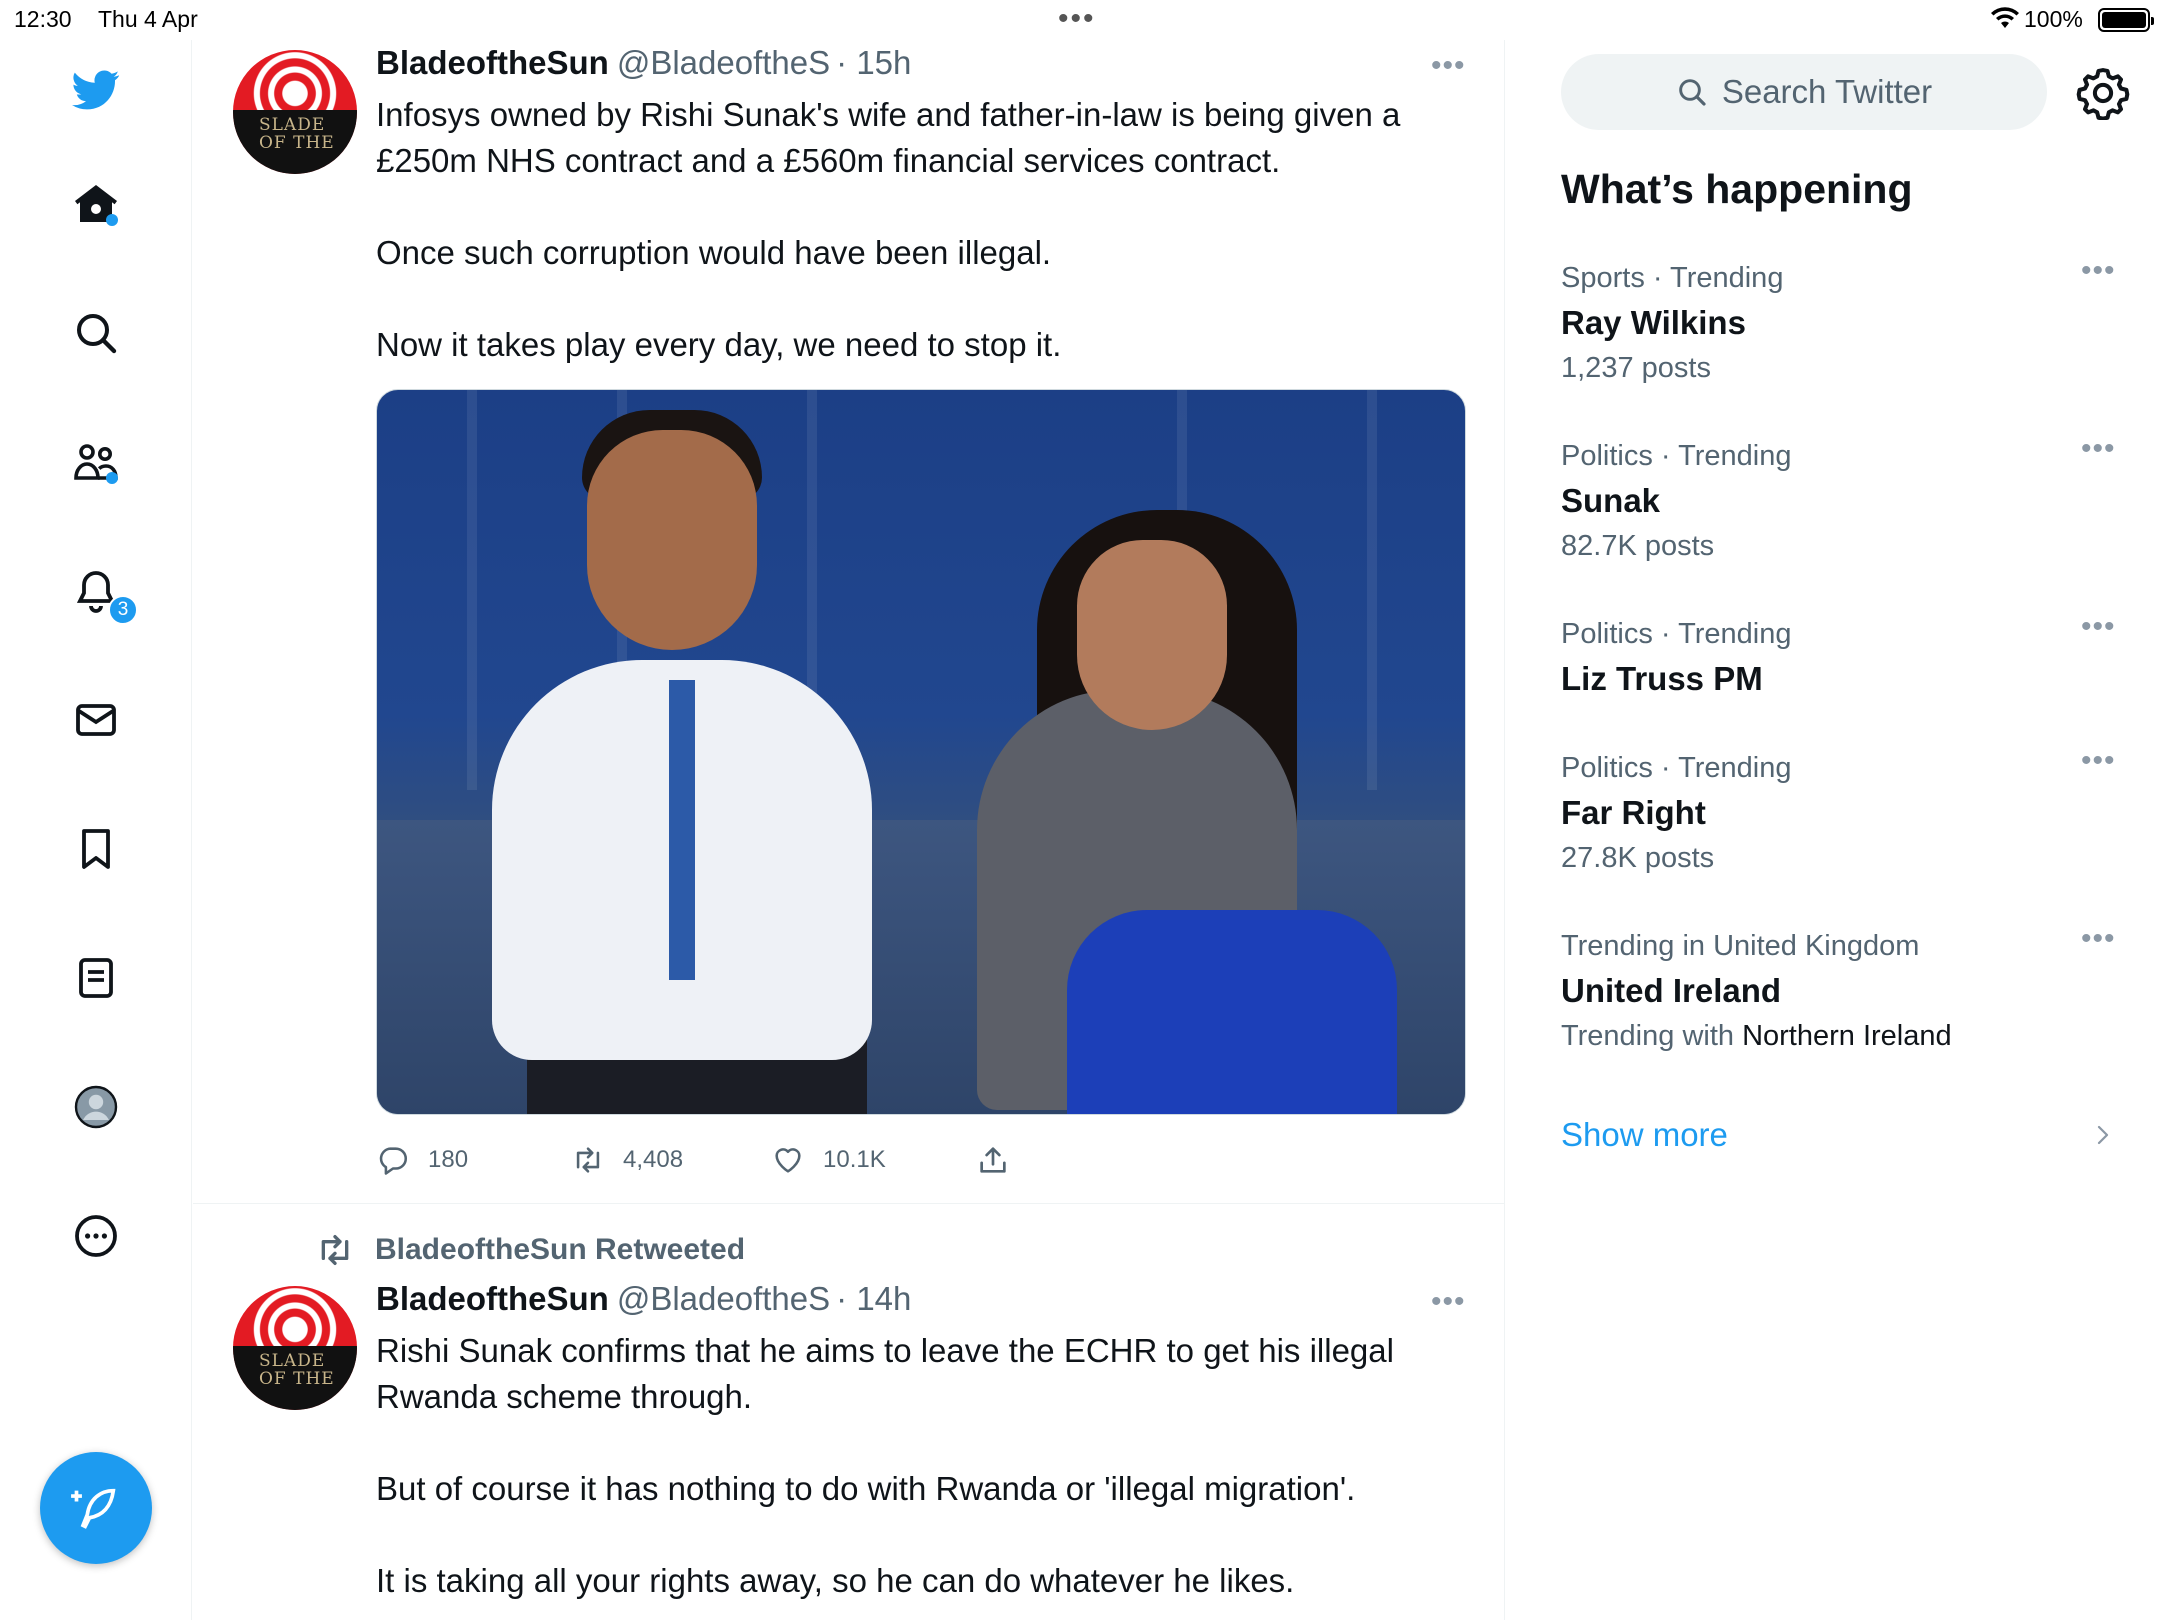  What do you see at coordinates (1633, 812) in the screenshot?
I see `trend-title: Far Right` at bounding box center [1633, 812].